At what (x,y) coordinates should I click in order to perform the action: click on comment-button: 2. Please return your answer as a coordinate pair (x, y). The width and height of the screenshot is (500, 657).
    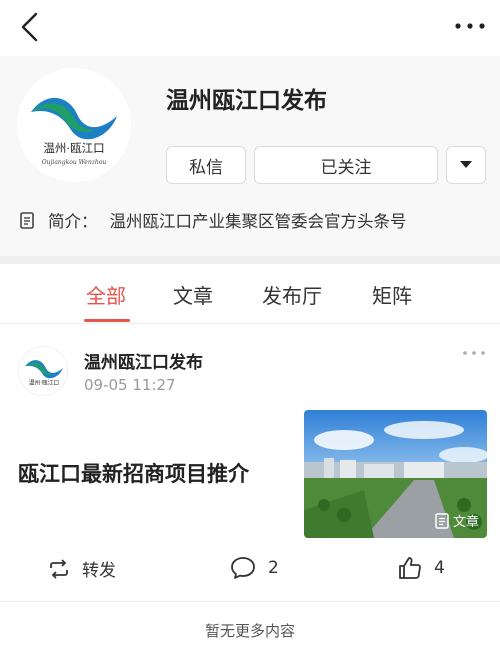
    Looking at the image, I should click on (254, 568).